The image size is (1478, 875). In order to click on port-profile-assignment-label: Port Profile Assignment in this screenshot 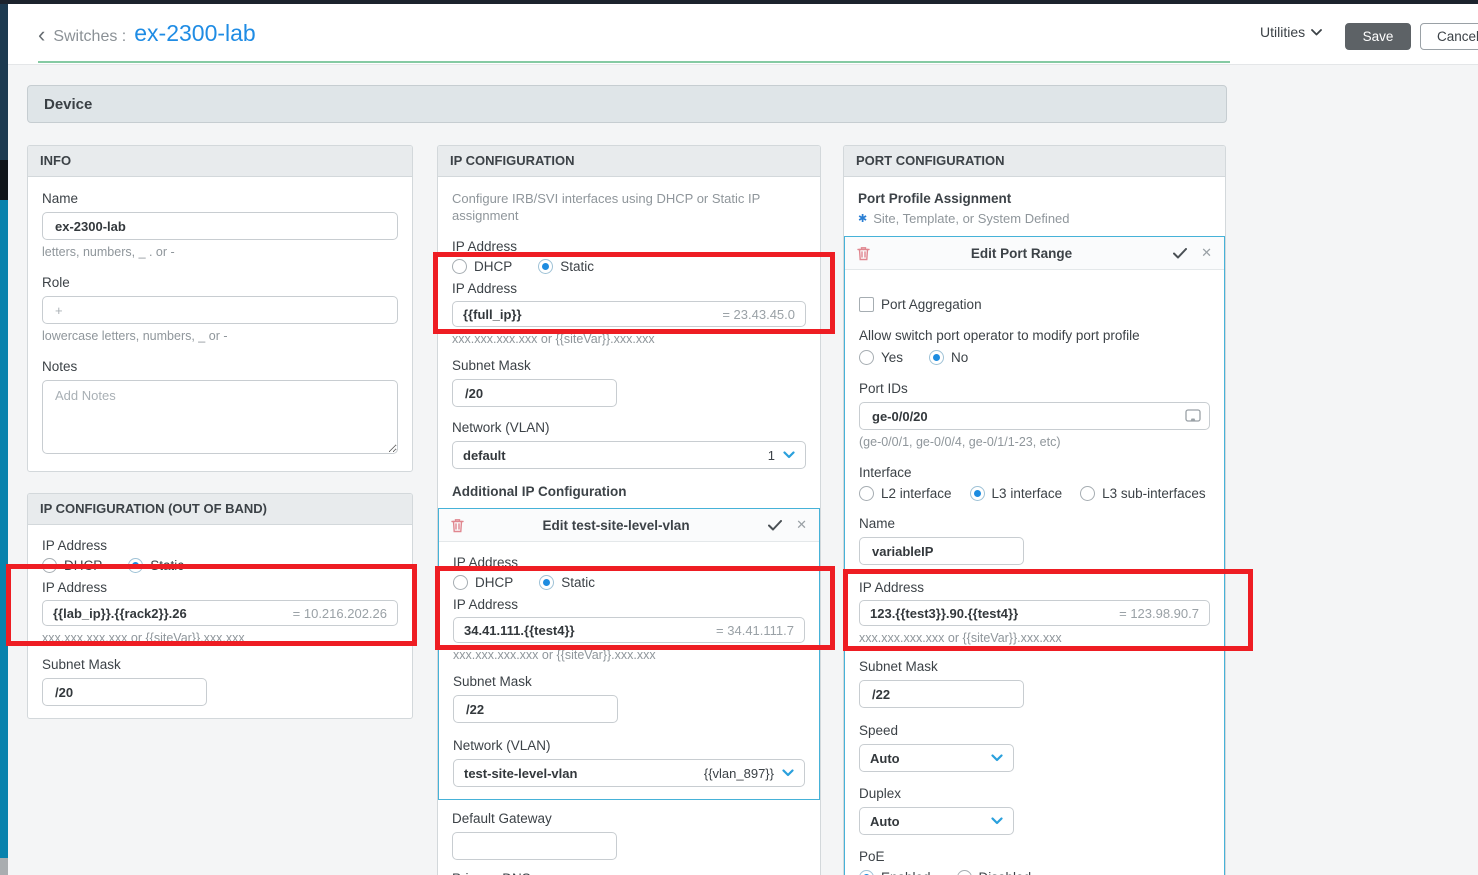, I will do `click(935, 198)`.